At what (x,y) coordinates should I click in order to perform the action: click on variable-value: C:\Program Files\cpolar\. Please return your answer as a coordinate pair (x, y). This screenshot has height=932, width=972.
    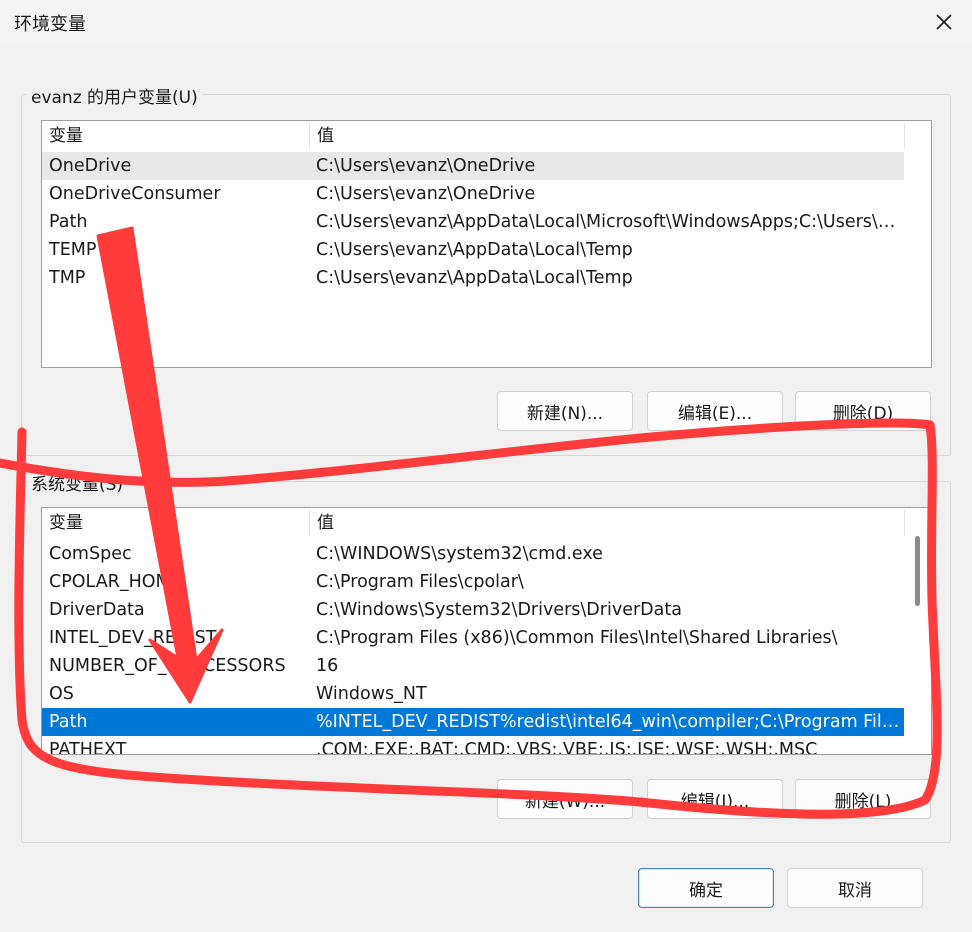
    Looking at the image, I should click on (420, 582).